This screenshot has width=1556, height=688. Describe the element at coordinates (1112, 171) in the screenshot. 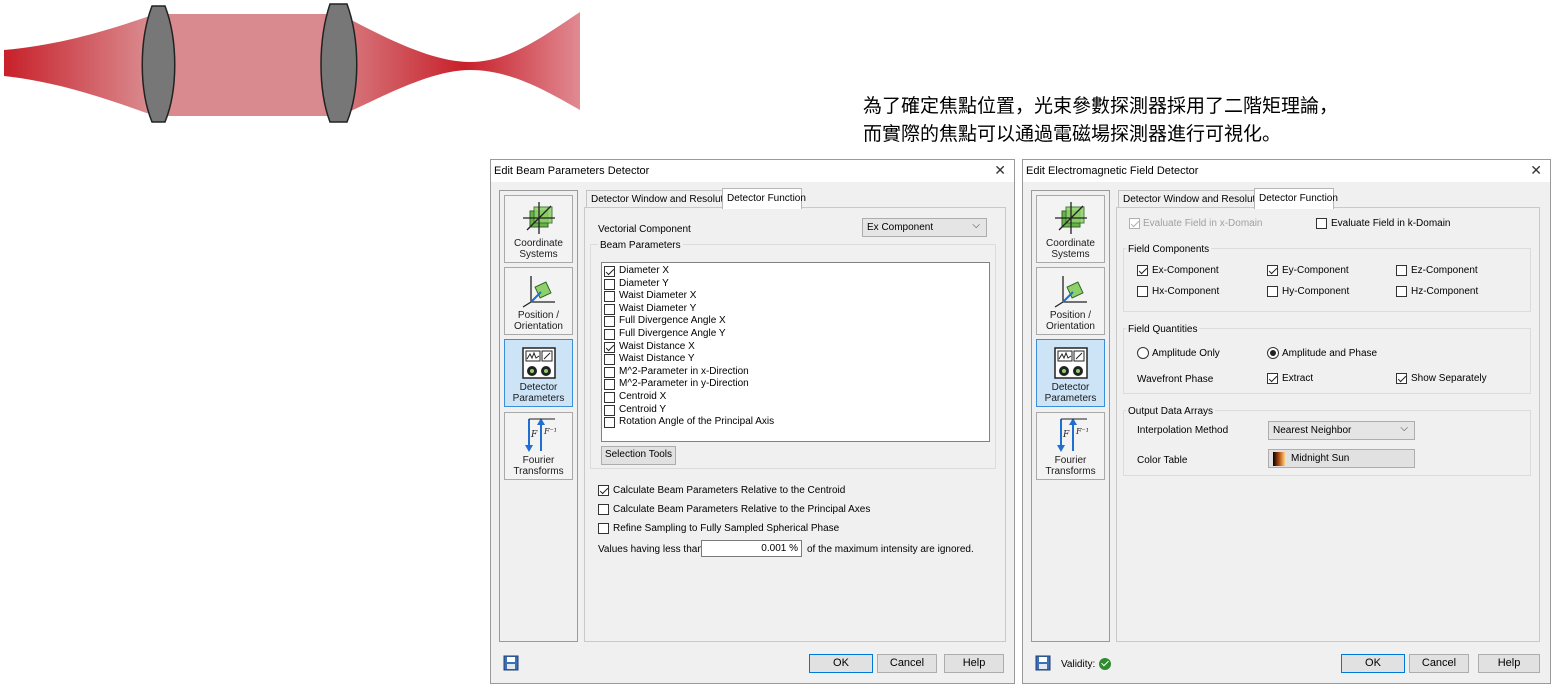

I see `dialog-title: Edit Electromagnetic Field Detector` at that location.